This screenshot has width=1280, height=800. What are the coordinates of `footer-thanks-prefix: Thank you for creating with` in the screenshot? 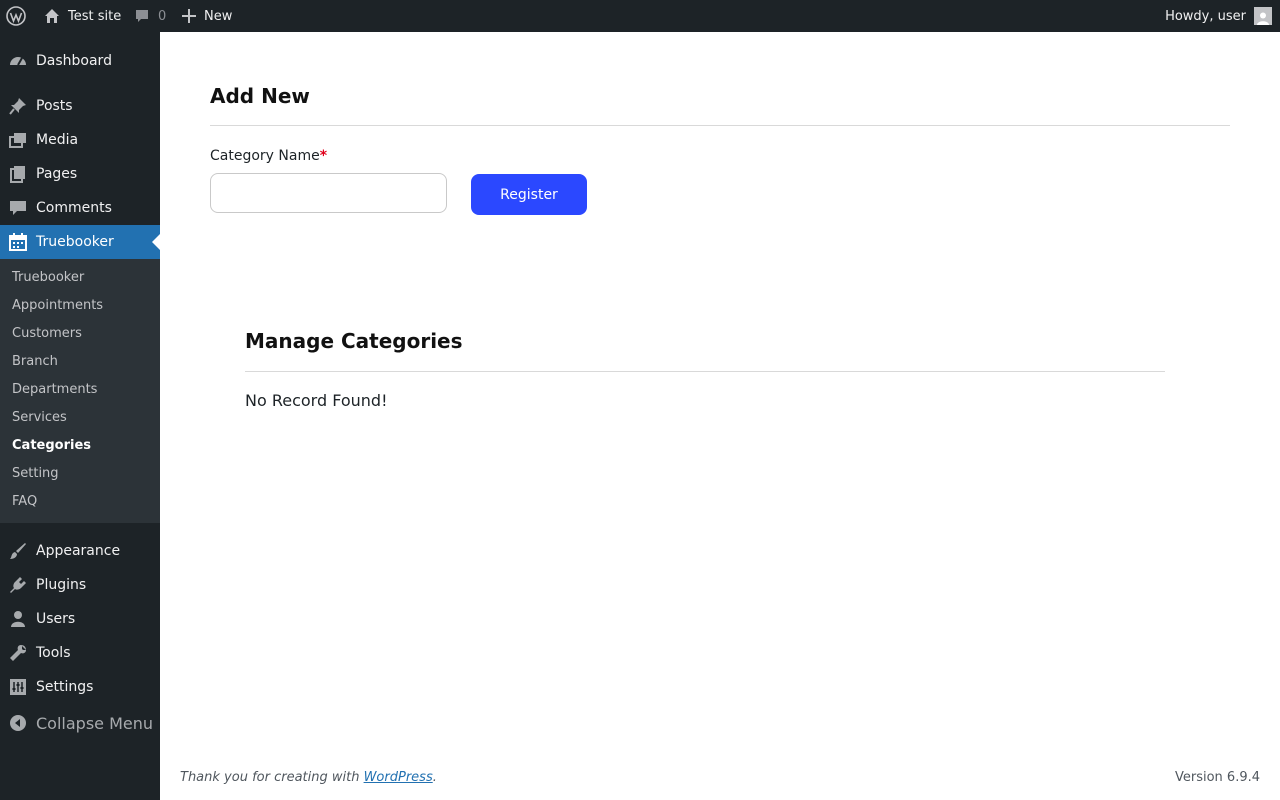 It's located at (272, 777).